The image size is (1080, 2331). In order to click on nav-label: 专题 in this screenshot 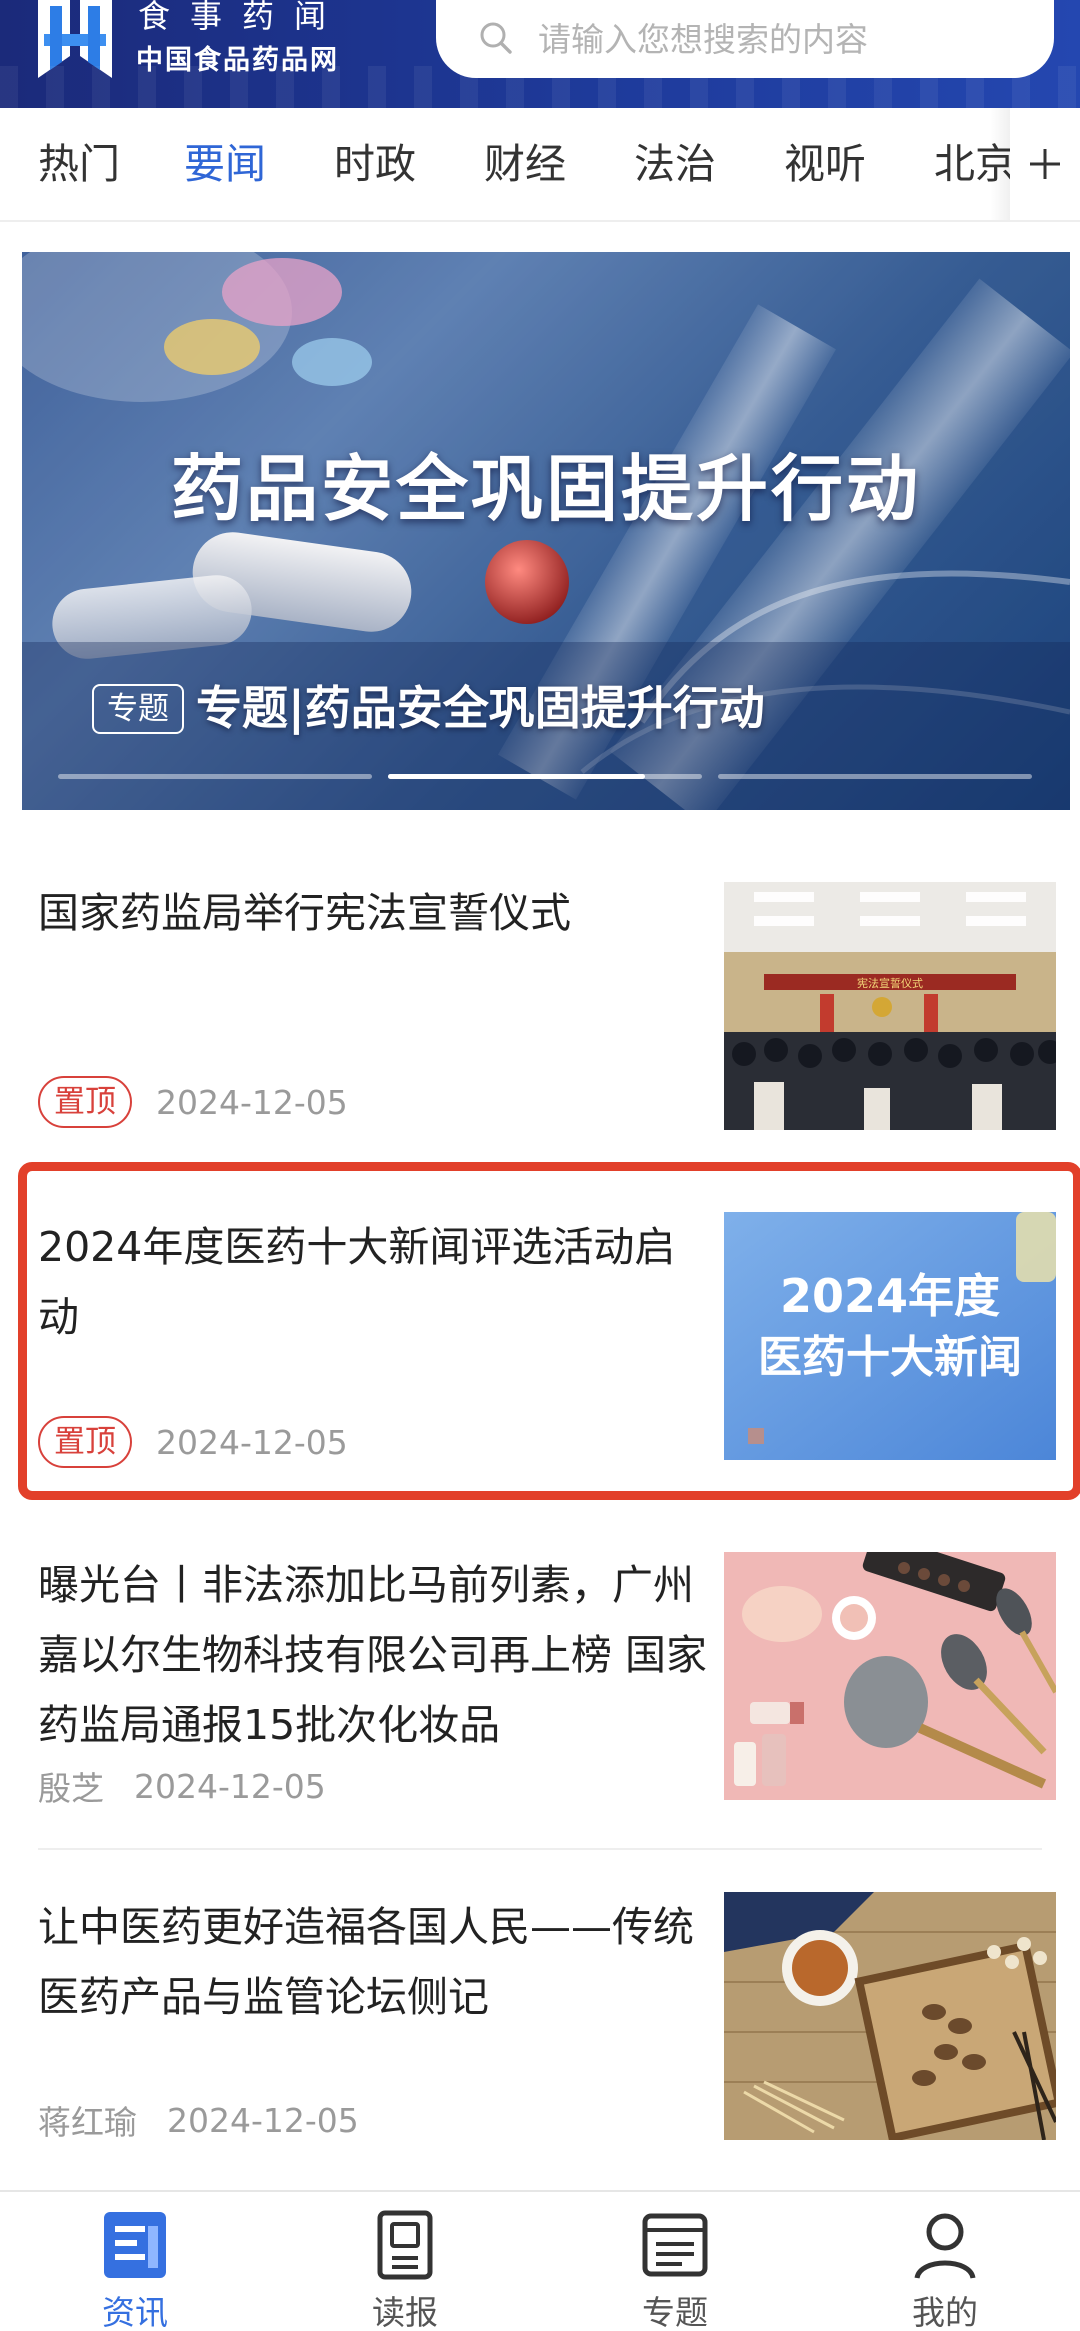, I will do `click(675, 2312)`.